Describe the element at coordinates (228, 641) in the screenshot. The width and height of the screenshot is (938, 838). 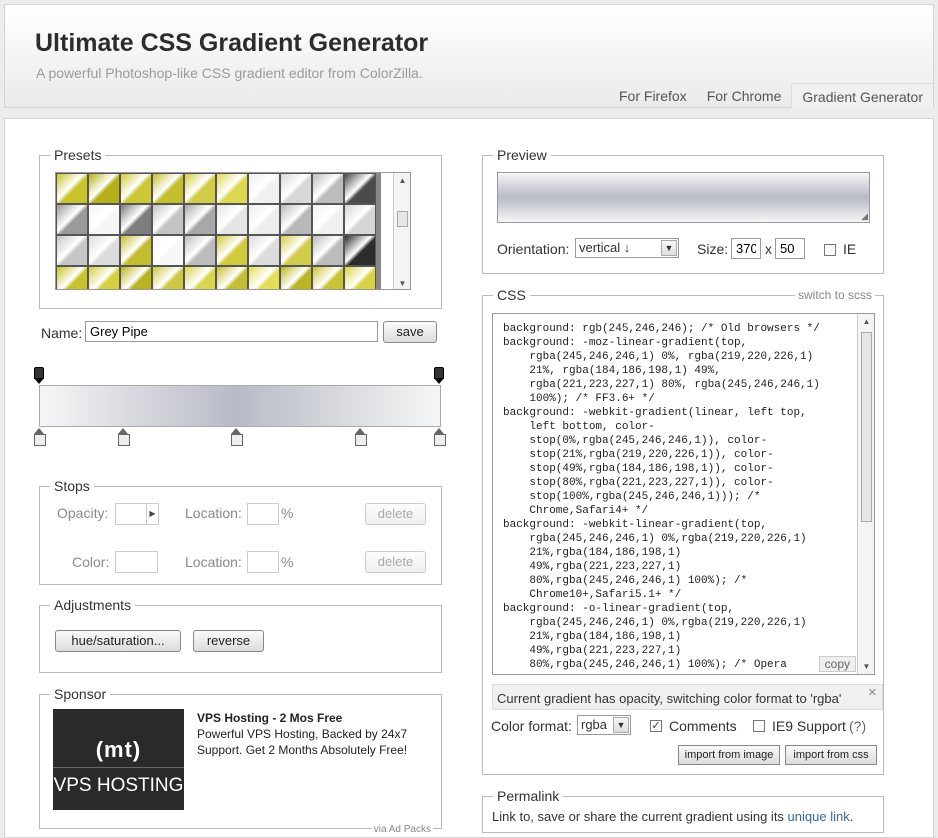
I see `reverse-button: reverse` at that location.